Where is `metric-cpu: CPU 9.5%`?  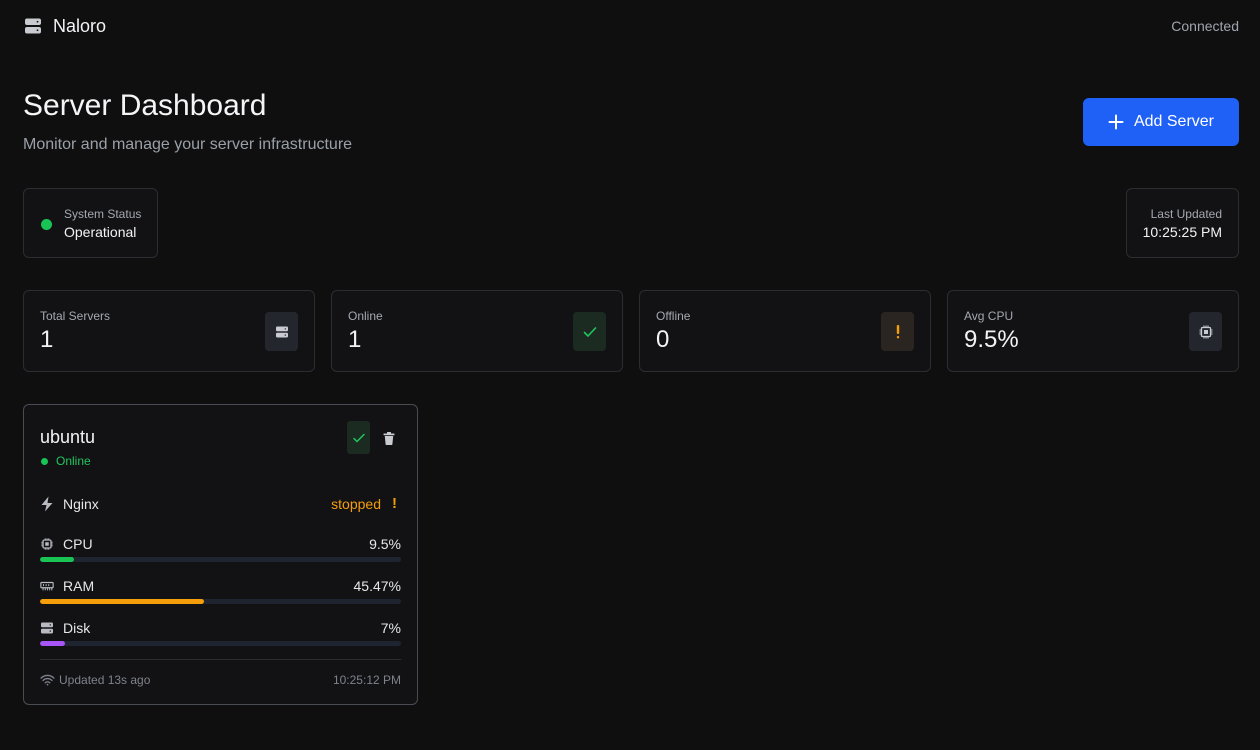
metric-cpu: CPU 9.5% is located at coordinates (220, 548).